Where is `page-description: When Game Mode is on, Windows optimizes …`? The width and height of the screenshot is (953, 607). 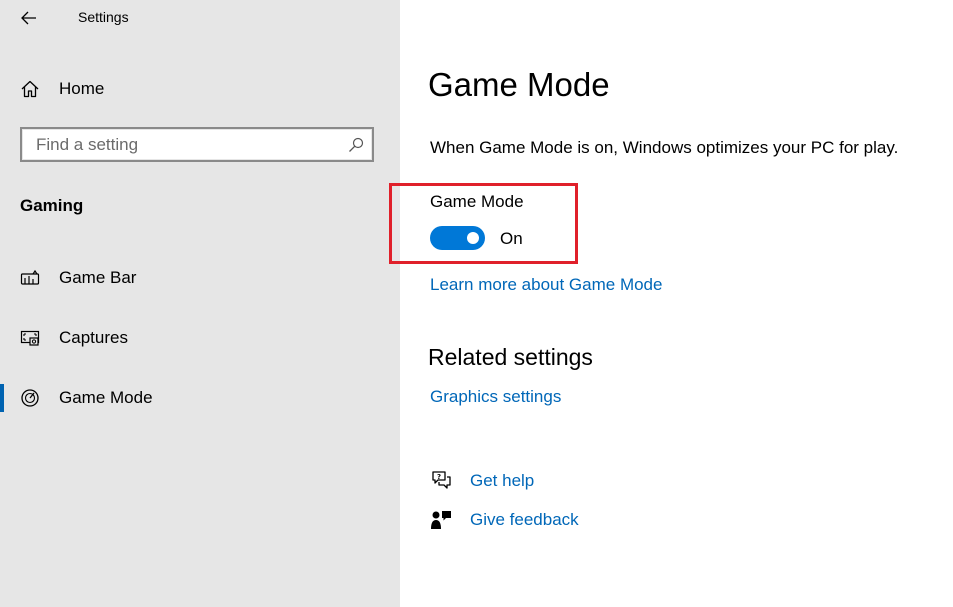
page-description: When Game Mode is on, Windows optimizes … is located at coordinates (664, 147).